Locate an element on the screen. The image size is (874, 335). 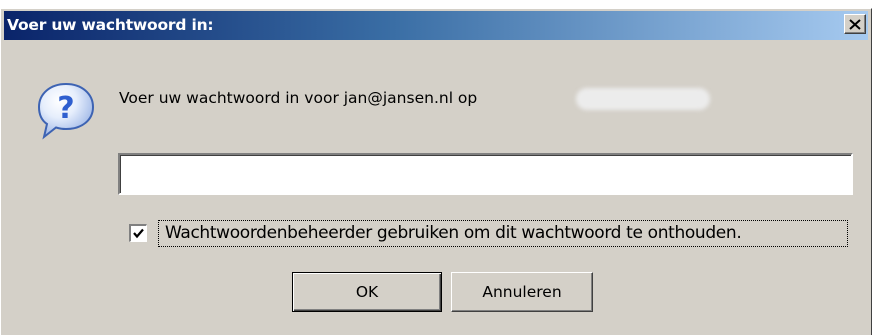
remember-password-checkbox is located at coordinates (138, 233).